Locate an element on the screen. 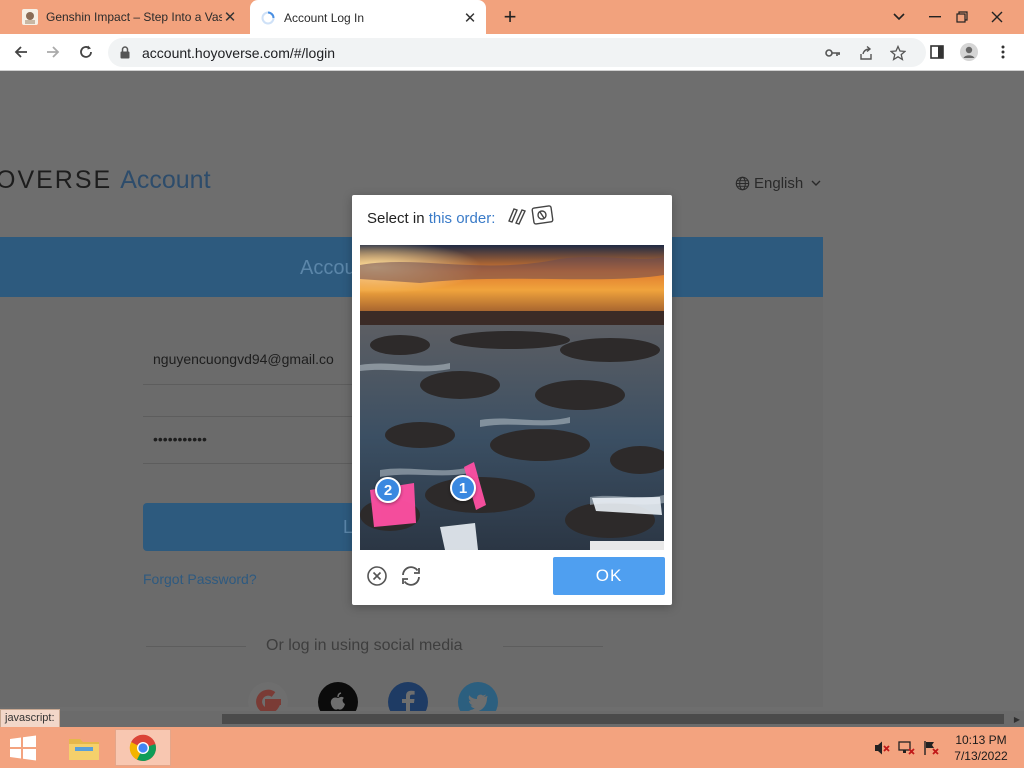 This screenshot has height=768, width=1024. restore-icon is located at coordinates (962, 17).